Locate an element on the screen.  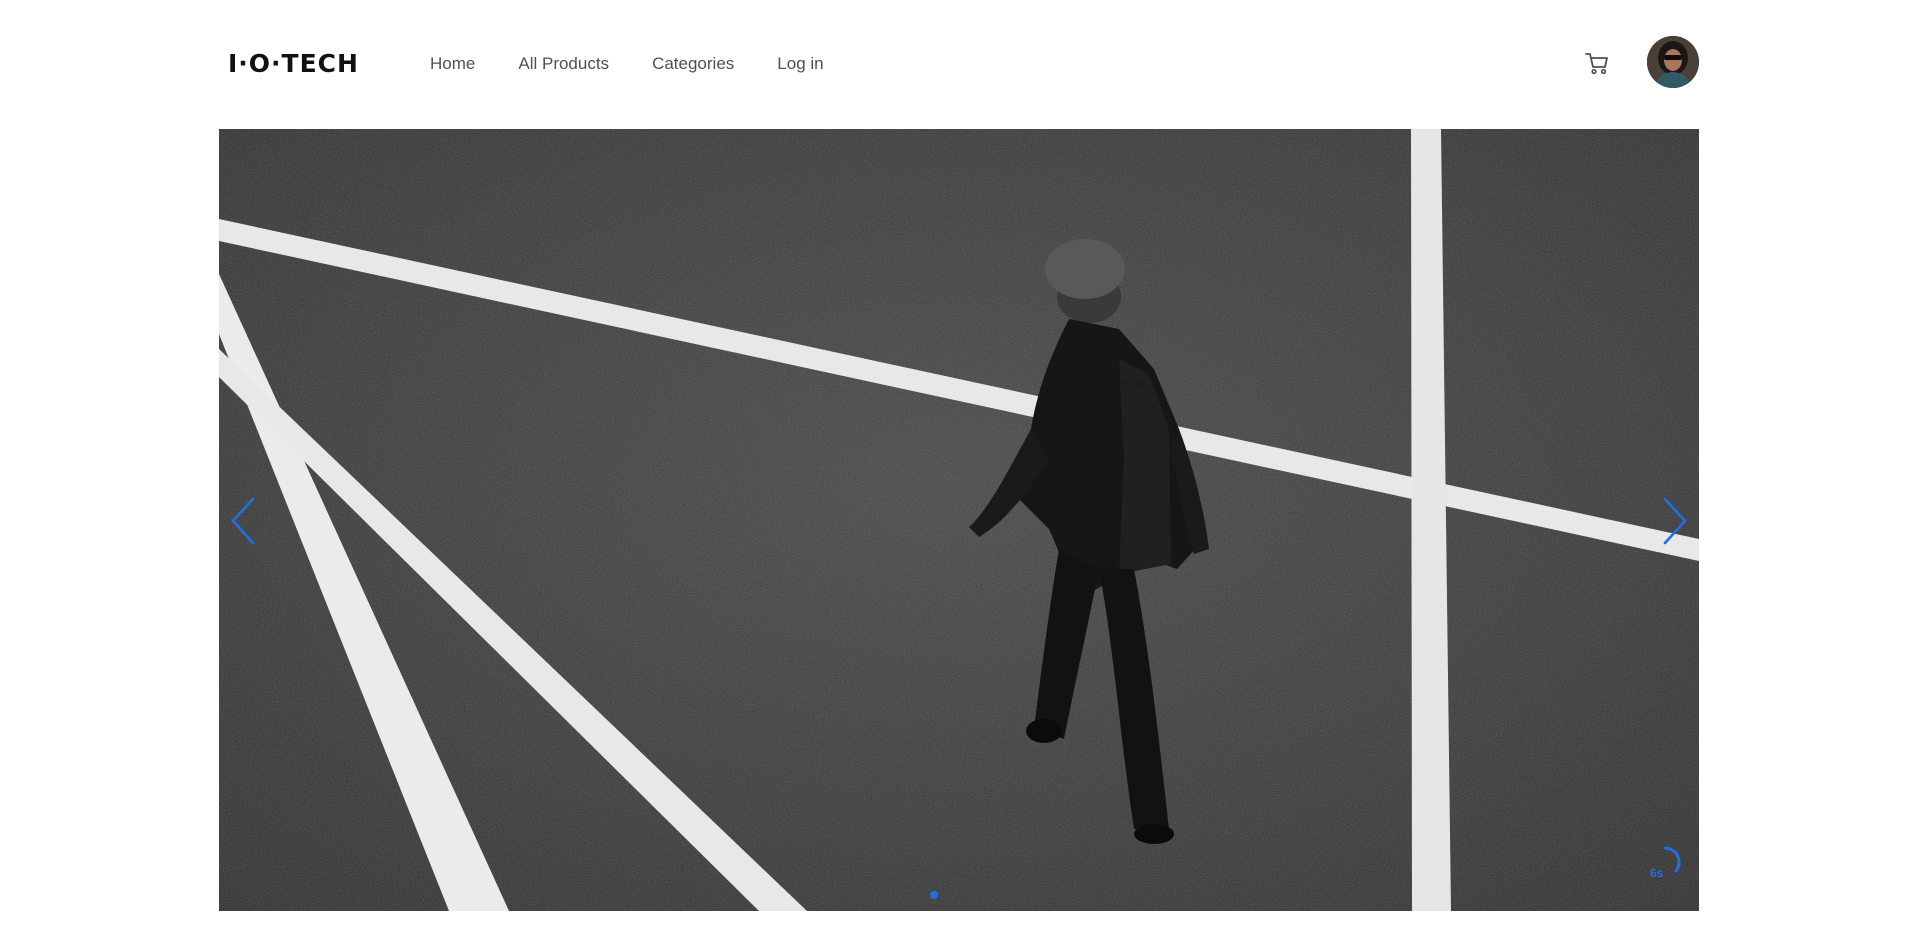
chevron-right-icon is located at coordinates (1675, 521).